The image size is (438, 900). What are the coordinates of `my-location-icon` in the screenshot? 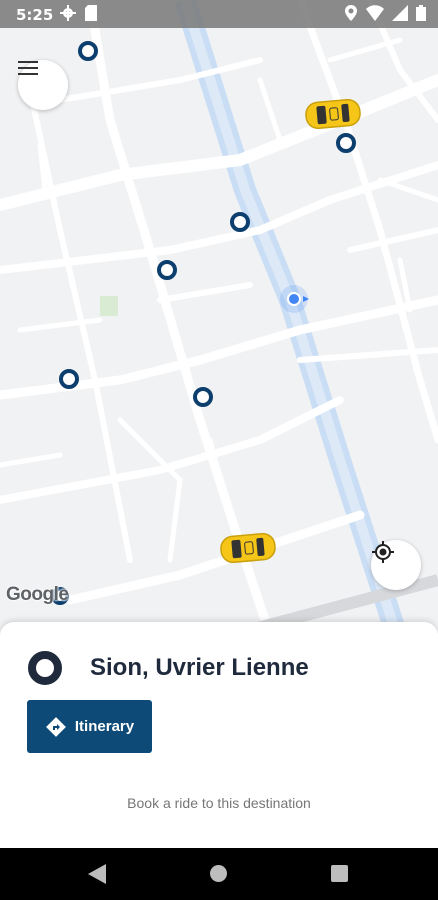 It's located at (383, 552).